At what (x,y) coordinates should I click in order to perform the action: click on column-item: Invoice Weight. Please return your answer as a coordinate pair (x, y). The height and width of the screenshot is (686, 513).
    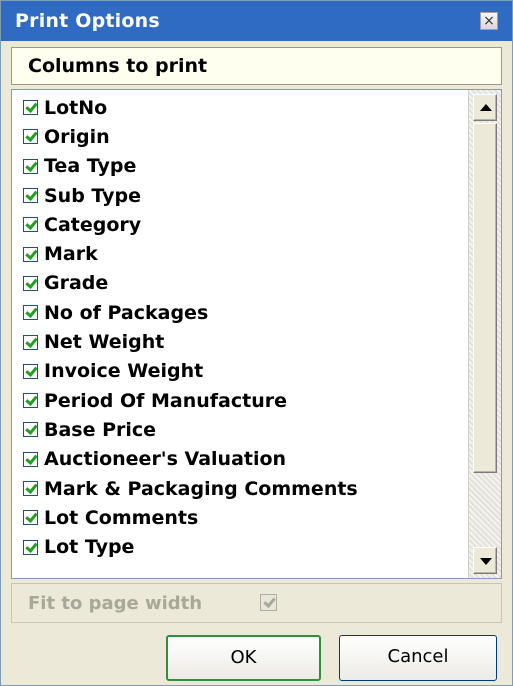
    Looking at the image, I should click on (240, 371).